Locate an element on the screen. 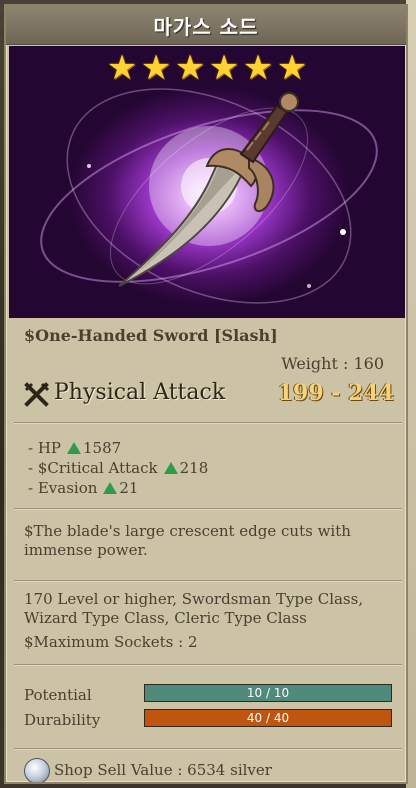 This screenshot has height=788, width=416. item-weight: Weight : 160 is located at coordinates (332, 363).